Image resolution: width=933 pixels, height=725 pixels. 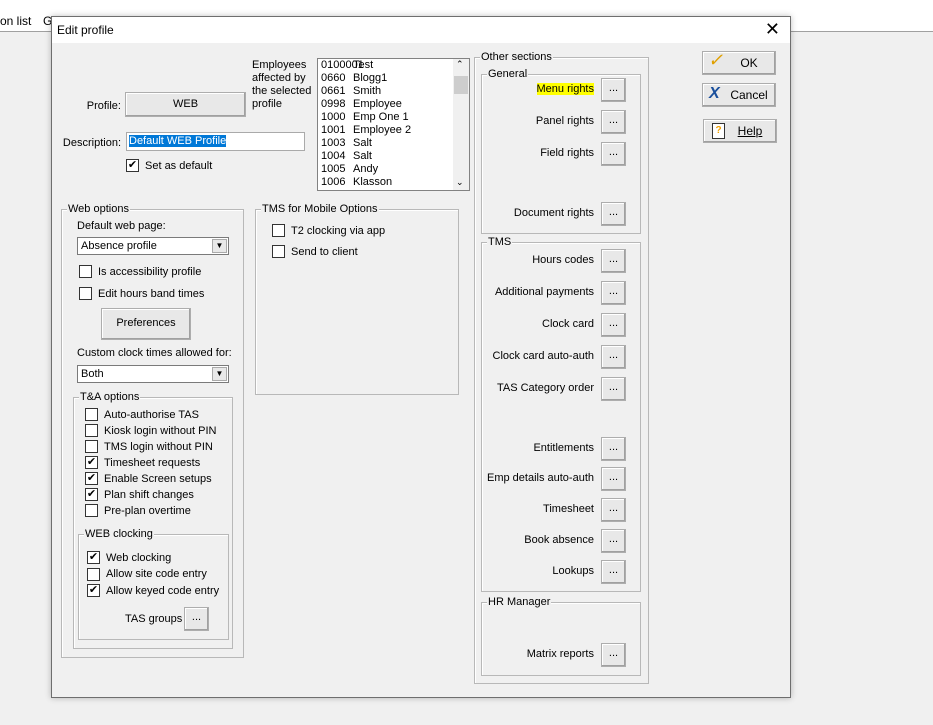 I want to click on checkmark-icon: ✓, so click(x=716, y=60).